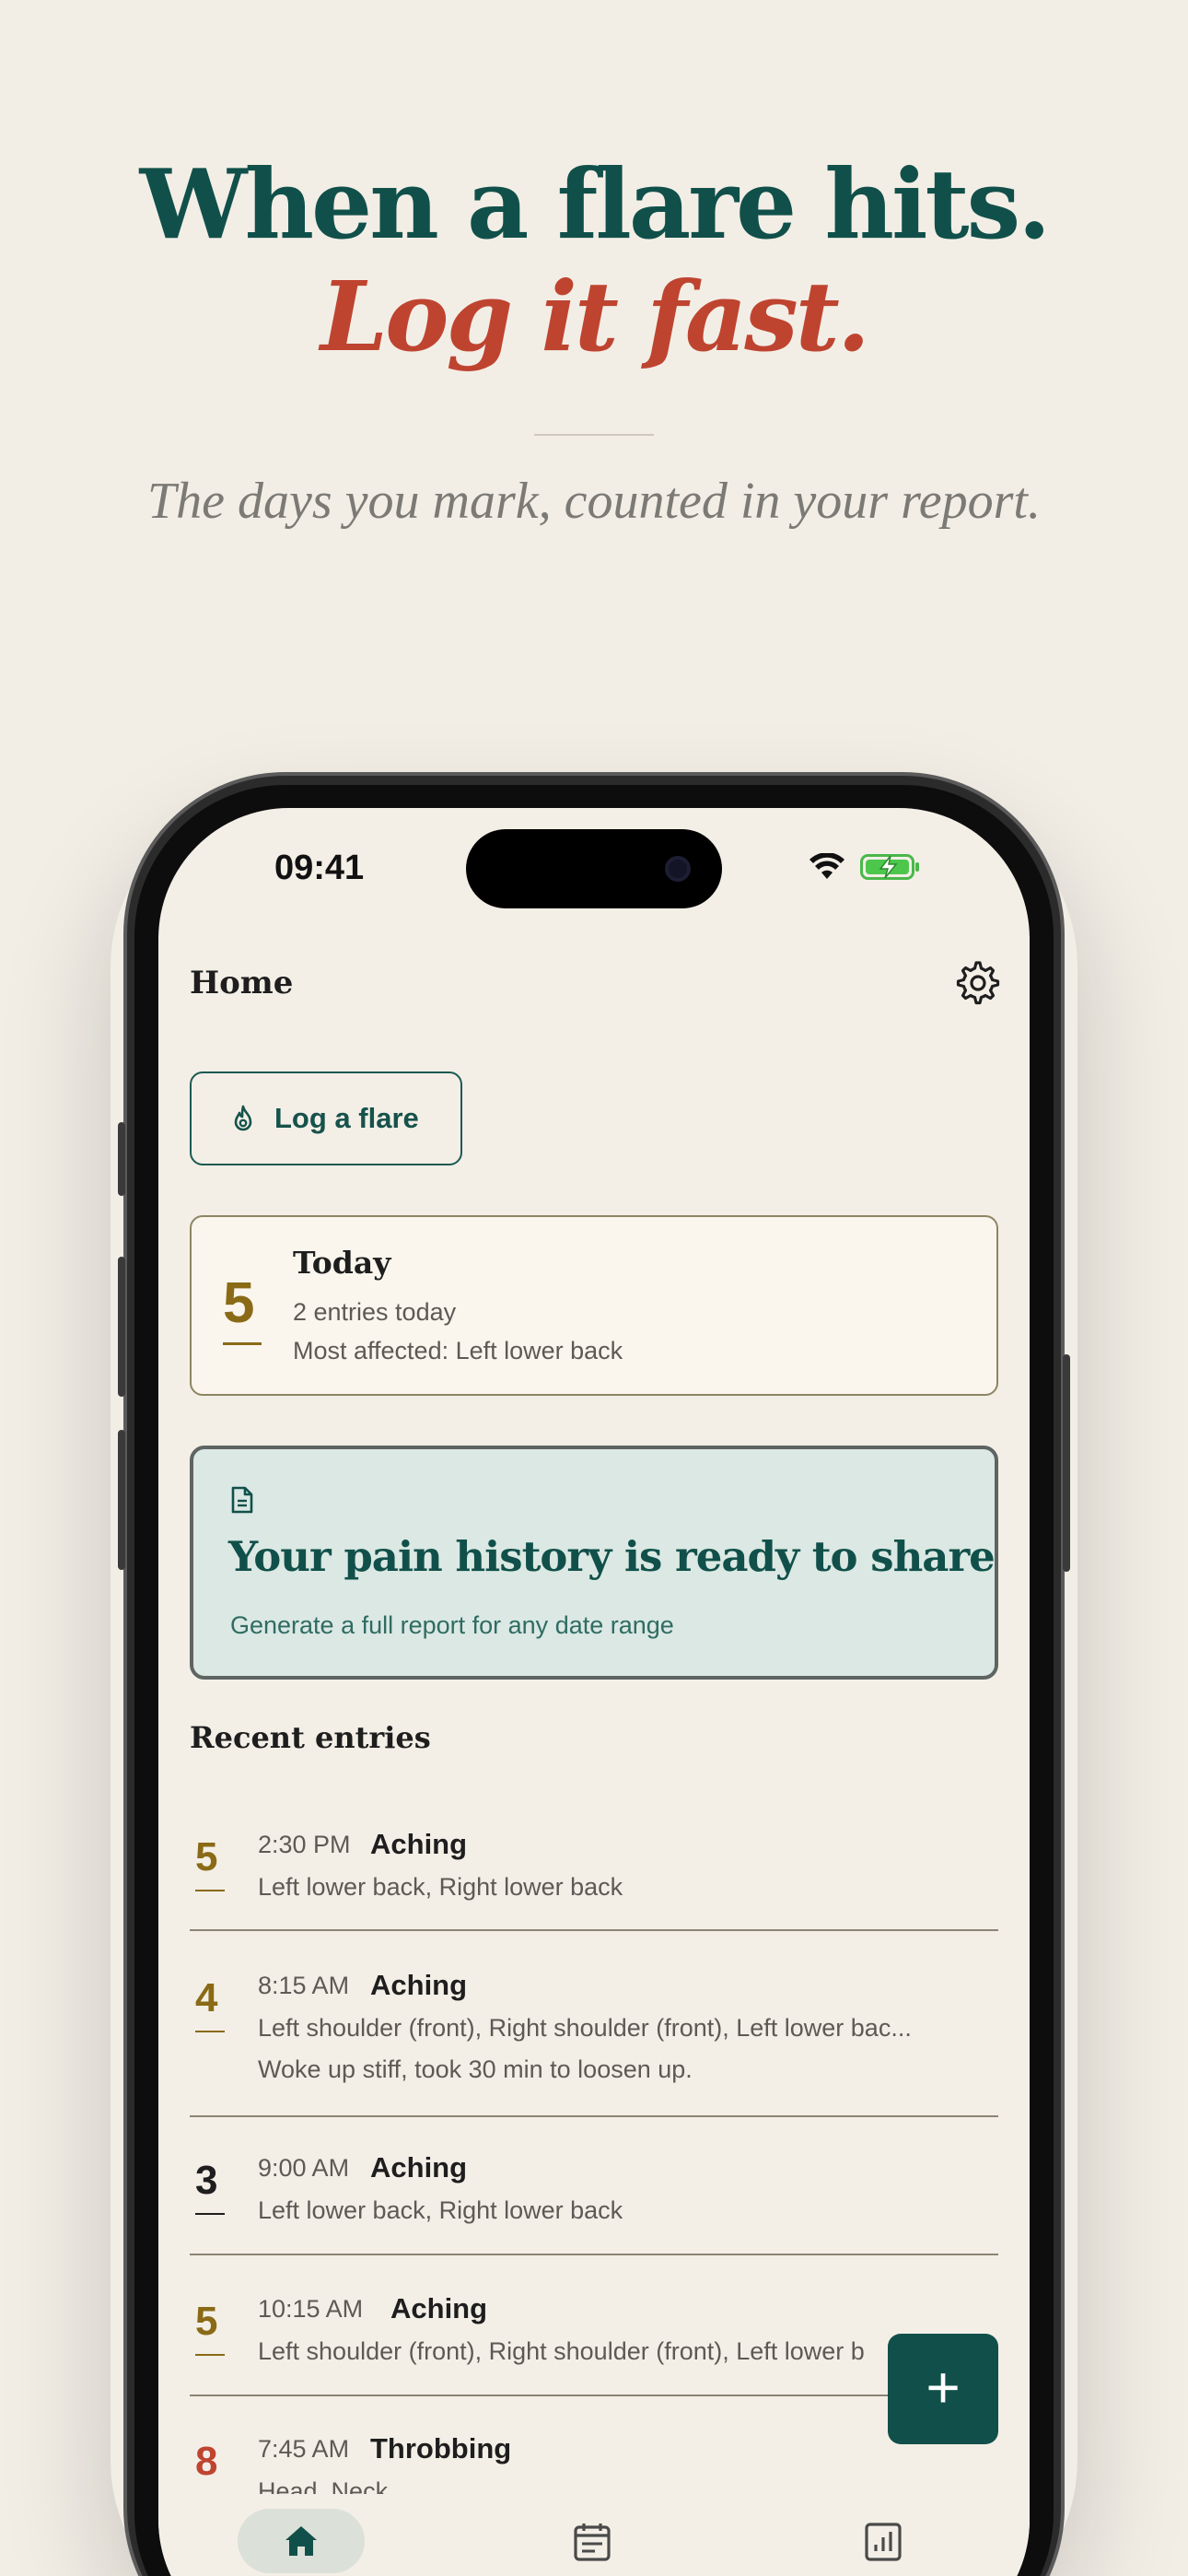 Image resolution: width=1188 pixels, height=2576 pixels. Describe the element at coordinates (323, 2485) in the screenshot. I see `entry-areas: Head, Neck` at that location.